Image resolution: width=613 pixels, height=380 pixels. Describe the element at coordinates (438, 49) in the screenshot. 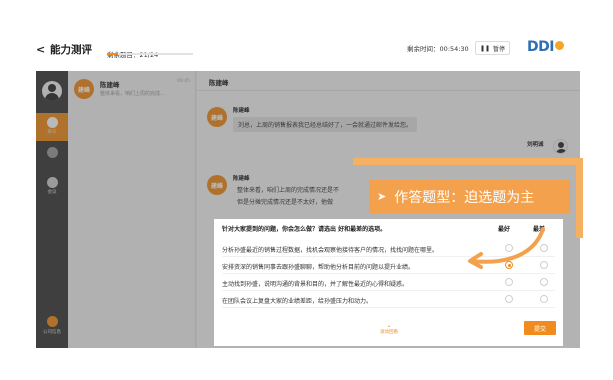

I see `remaining-time: 剩余时间：00:54:30` at that location.